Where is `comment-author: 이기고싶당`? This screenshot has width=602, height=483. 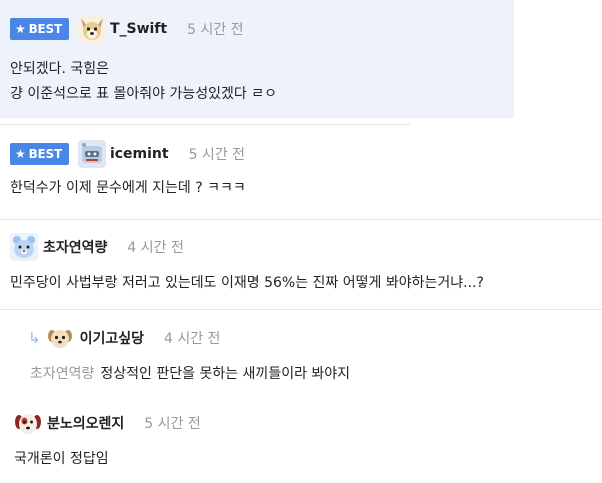 comment-author: 이기고싶당 is located at coordinates (112, 338).